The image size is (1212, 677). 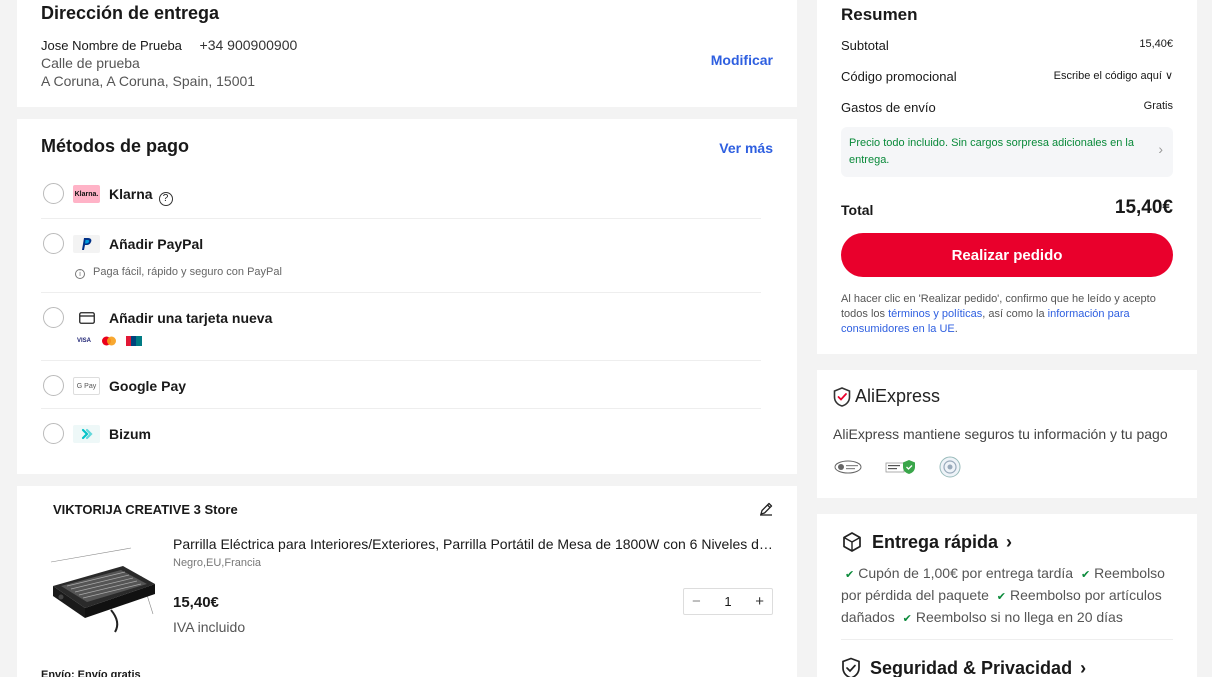 What do you see at coordinates (80, 274) in the screenshot?
I see `info-icon: i` at bounding box center [80, 274].